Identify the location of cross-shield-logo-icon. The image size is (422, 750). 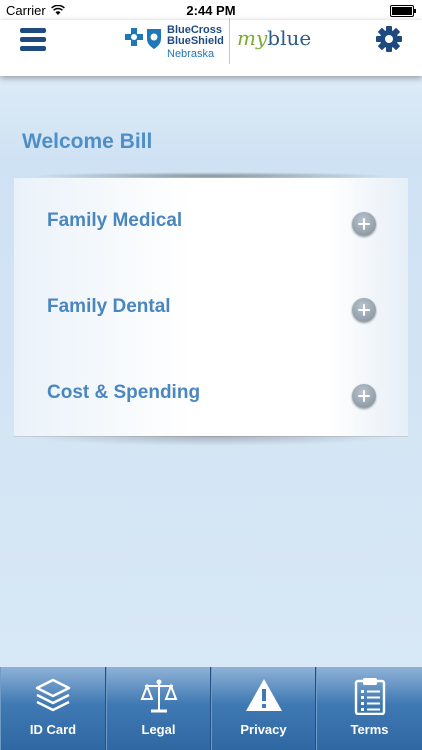
(143, 38).